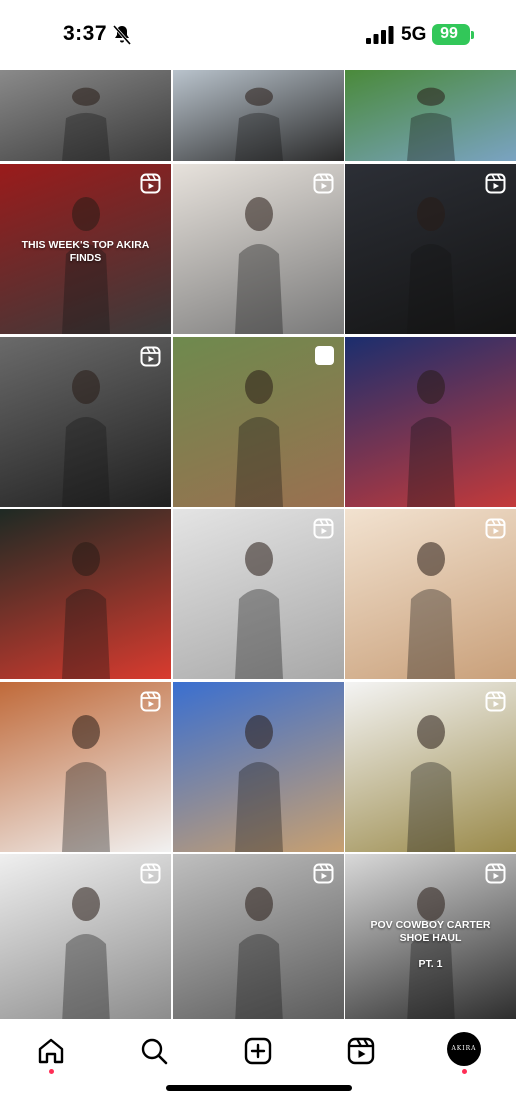  I want to click on battery-icon: 99, so click(451, 34).